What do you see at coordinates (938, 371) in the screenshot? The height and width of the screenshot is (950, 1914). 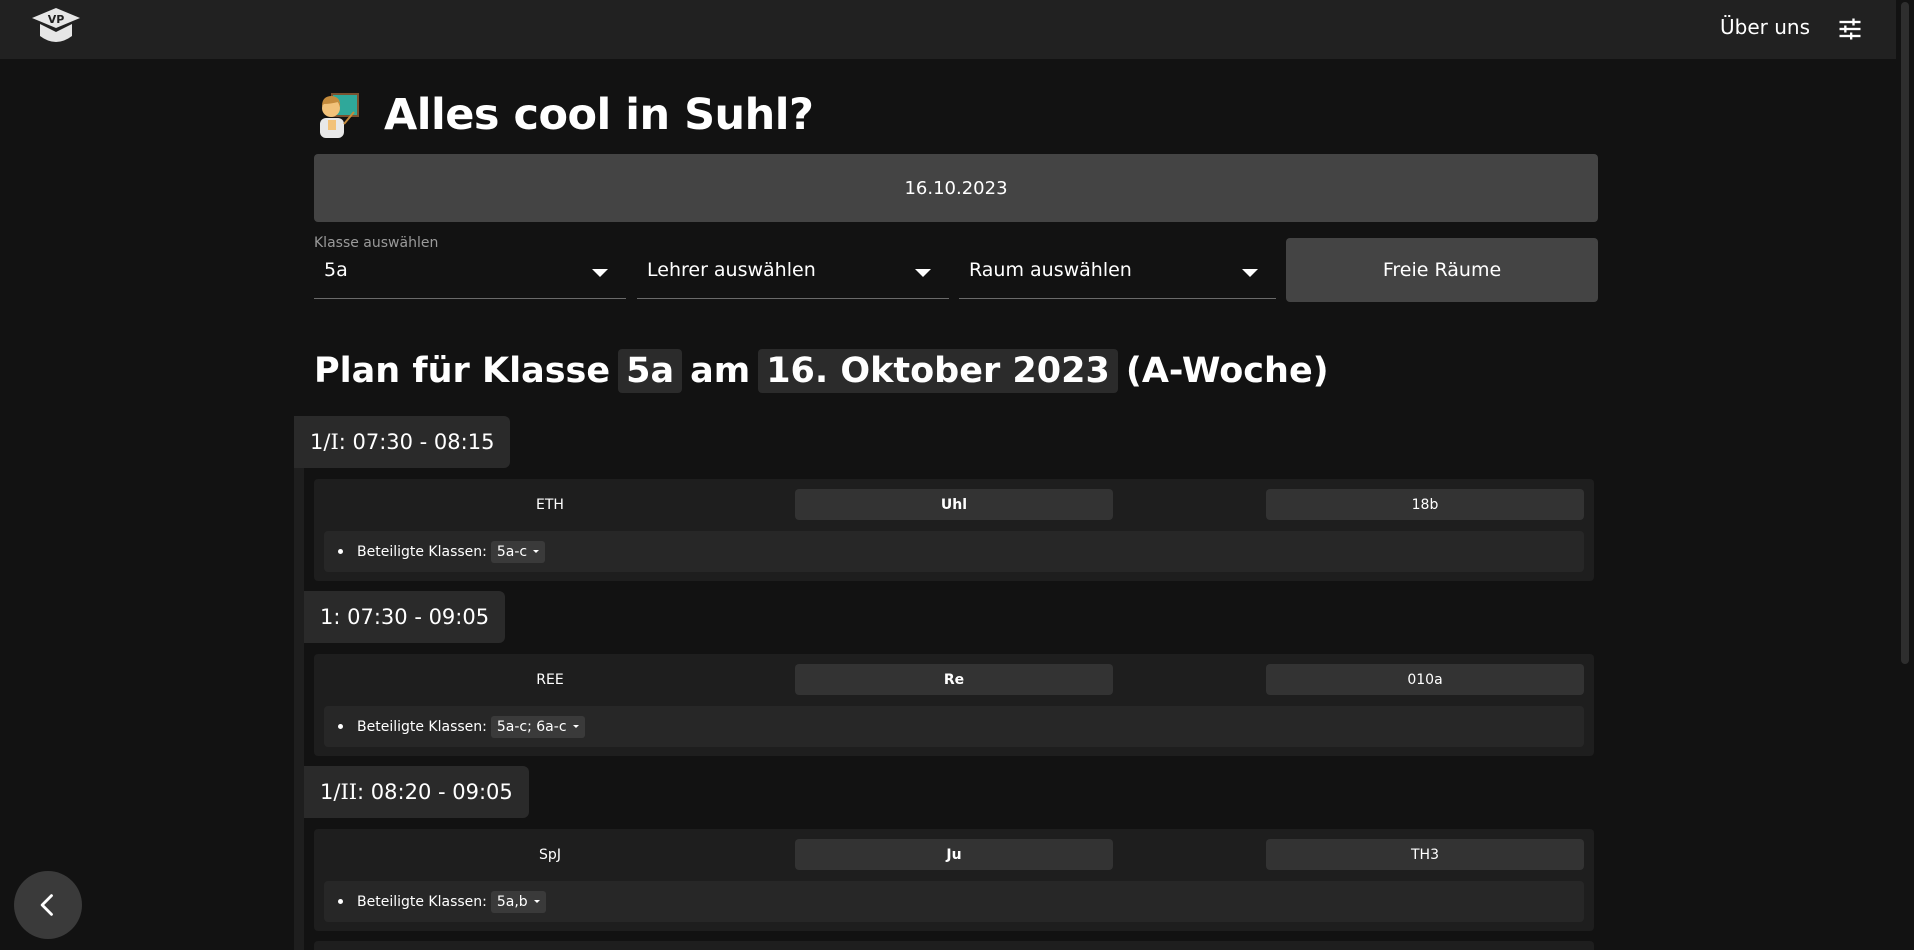 I see `plan-date-chip: 16. Oktober 2023` at bounding box center [938, 371].